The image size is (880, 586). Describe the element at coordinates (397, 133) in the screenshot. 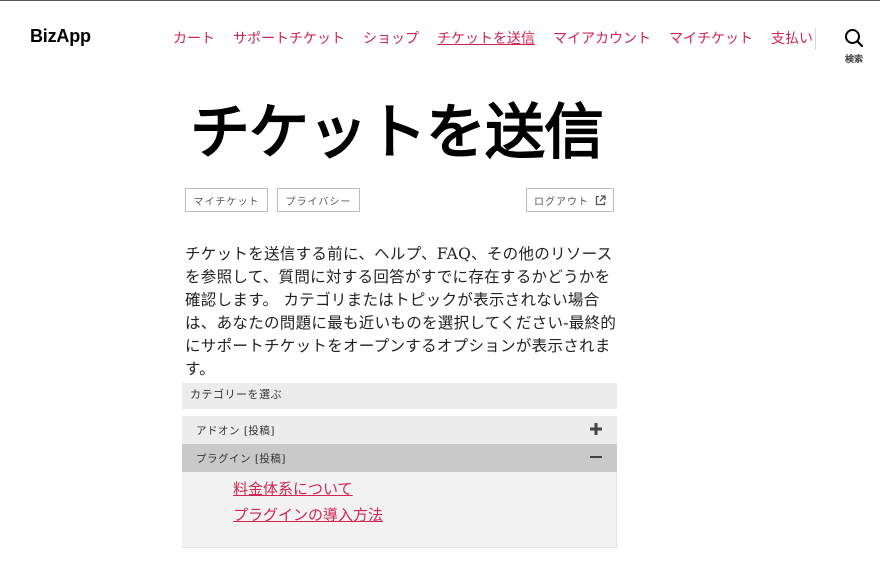

I see `page-title: チケットを送信` at that location.